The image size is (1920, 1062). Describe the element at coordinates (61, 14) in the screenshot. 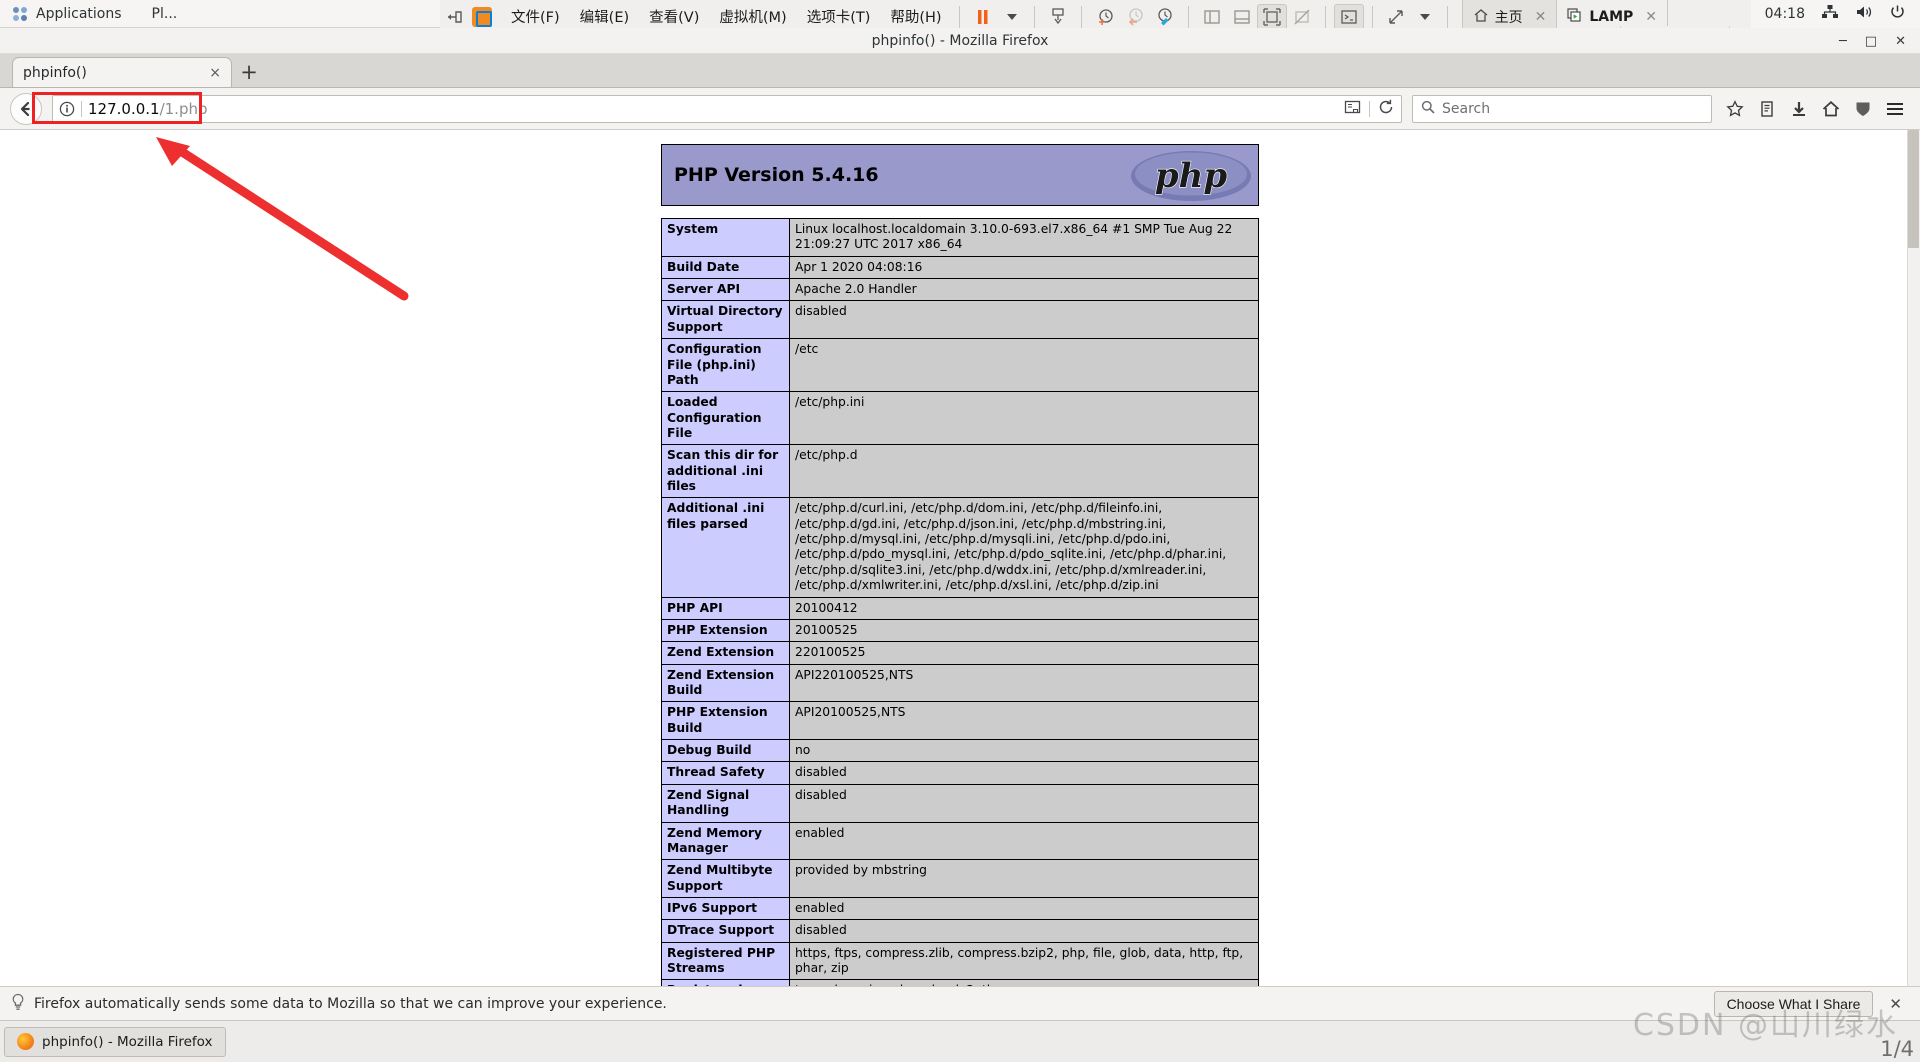

I see `applications-menu: Applications` at that location.